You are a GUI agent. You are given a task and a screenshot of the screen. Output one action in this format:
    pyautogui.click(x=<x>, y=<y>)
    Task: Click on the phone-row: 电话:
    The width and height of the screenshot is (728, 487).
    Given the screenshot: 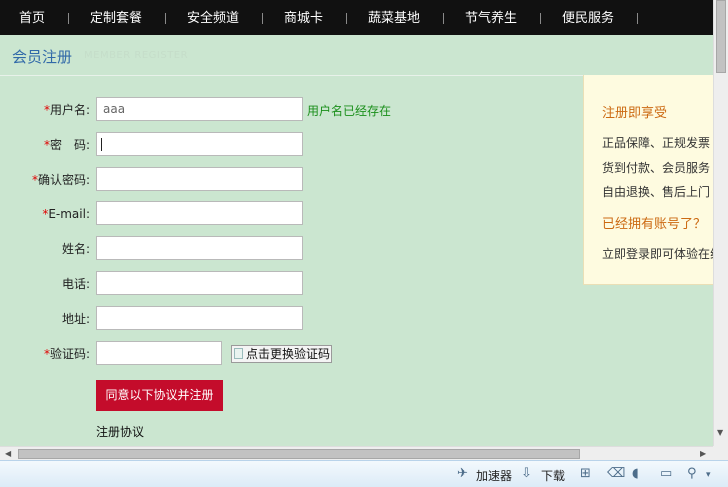 What is the action you would take?
    pyautogui.click(x=45, y=284)
    